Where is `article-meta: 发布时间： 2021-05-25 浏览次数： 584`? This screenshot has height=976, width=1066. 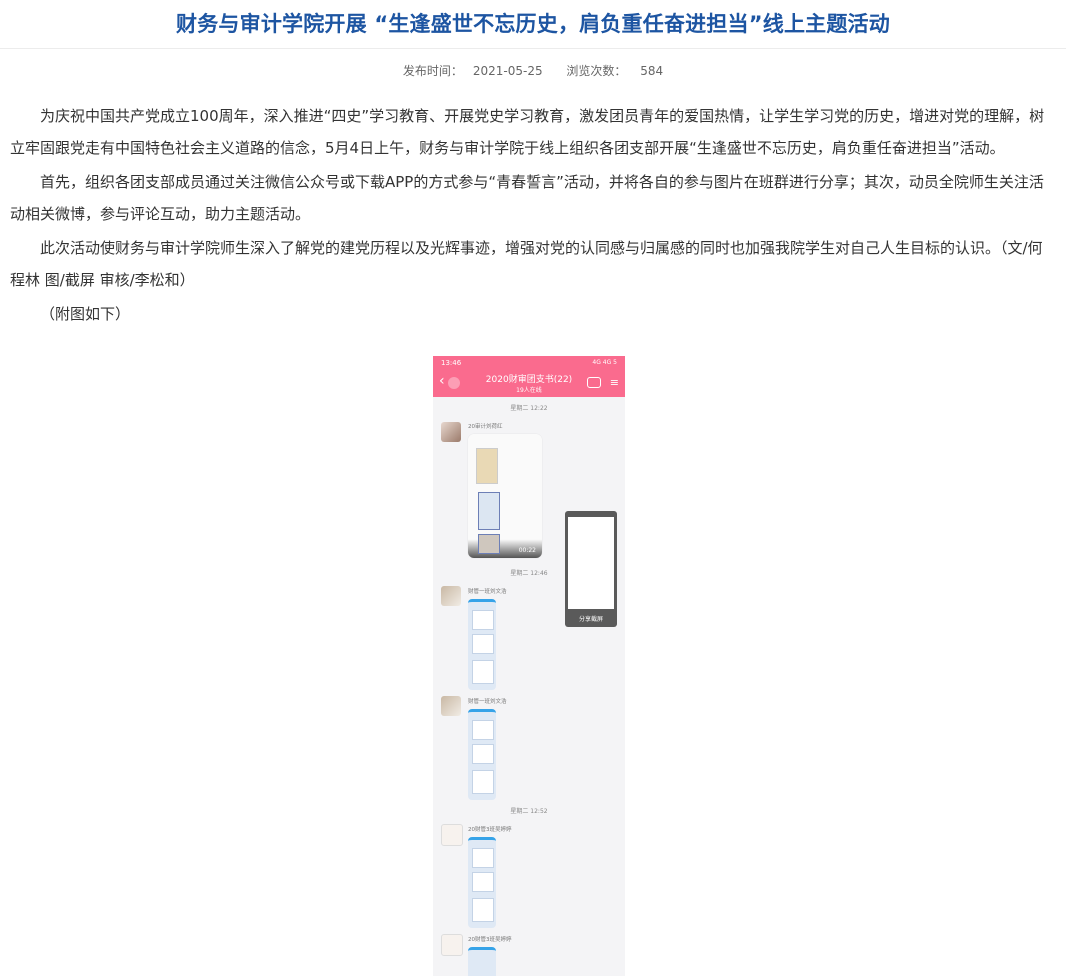 article-meta: 发布时间： 2021-05-25 浏览次数： 584 is located at coordinates (533, 70).